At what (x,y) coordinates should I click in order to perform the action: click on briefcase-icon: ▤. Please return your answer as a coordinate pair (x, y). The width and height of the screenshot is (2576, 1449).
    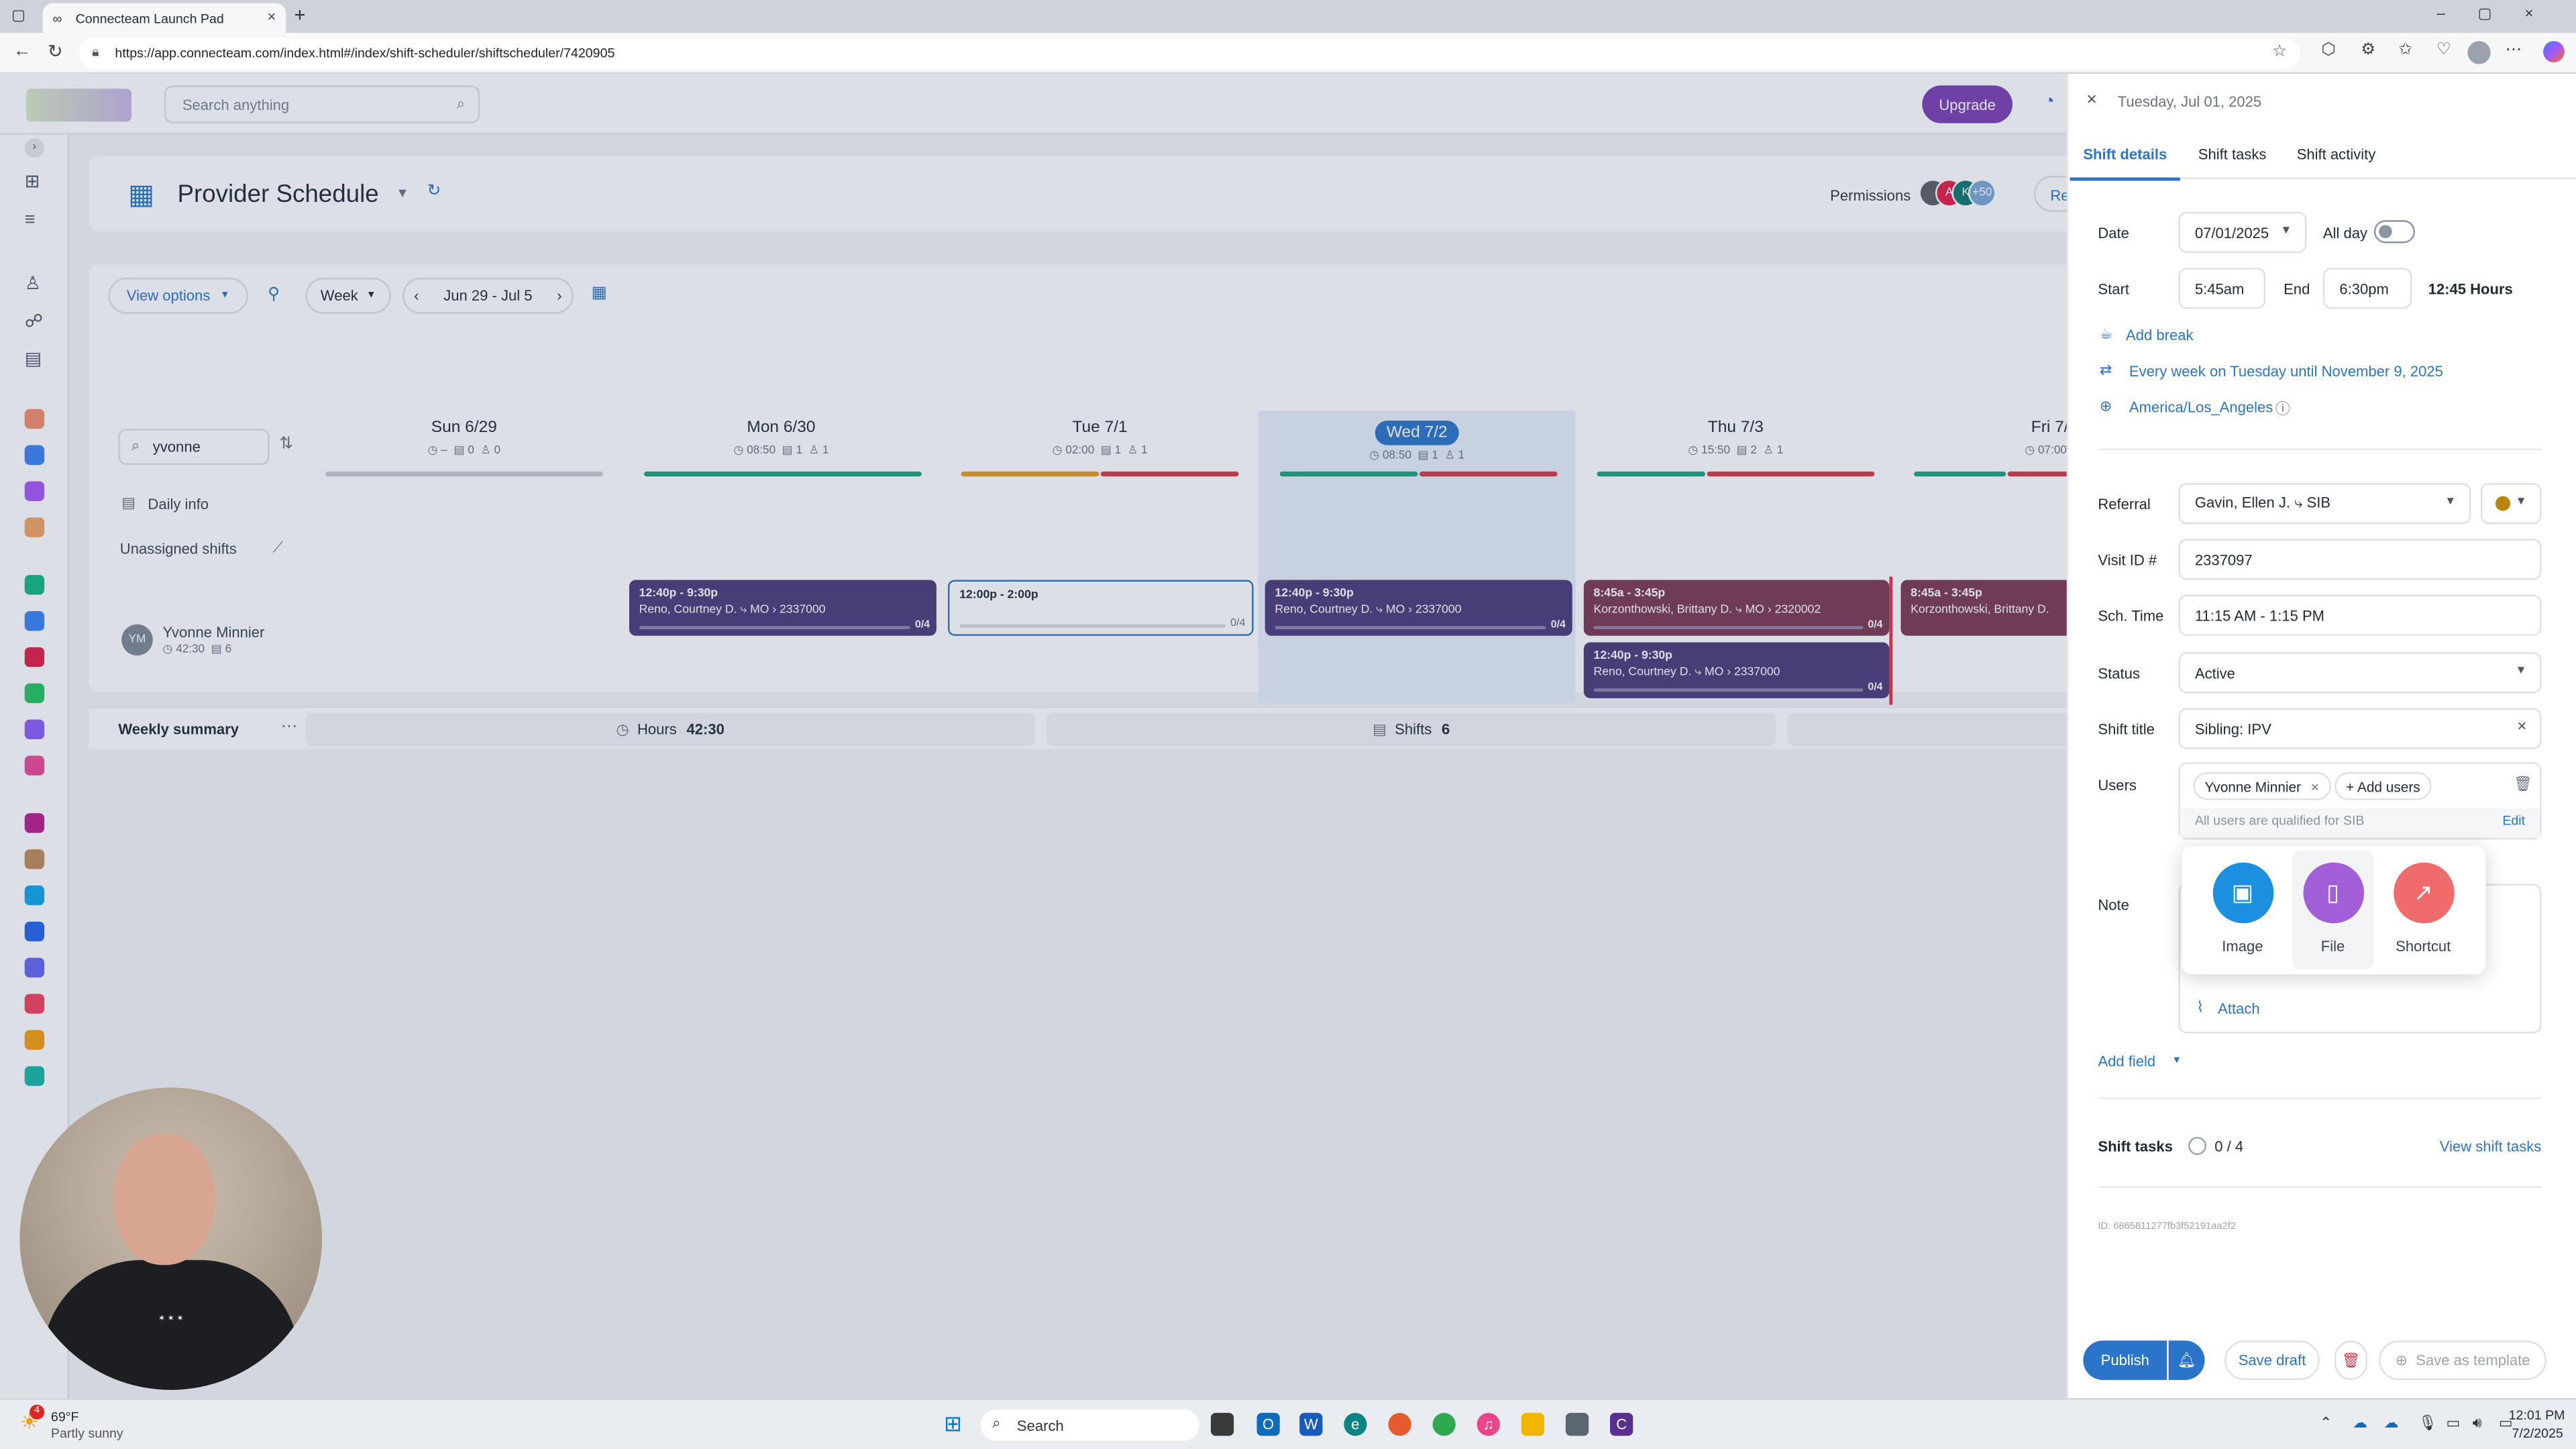
    Looking at the image, I should click on (33, 359).